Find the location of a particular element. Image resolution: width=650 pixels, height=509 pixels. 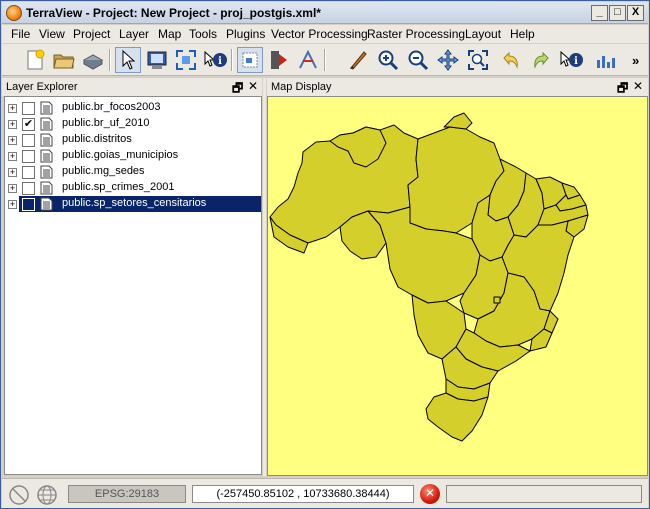

menu-help: Help is located at coordinates (522, 34).